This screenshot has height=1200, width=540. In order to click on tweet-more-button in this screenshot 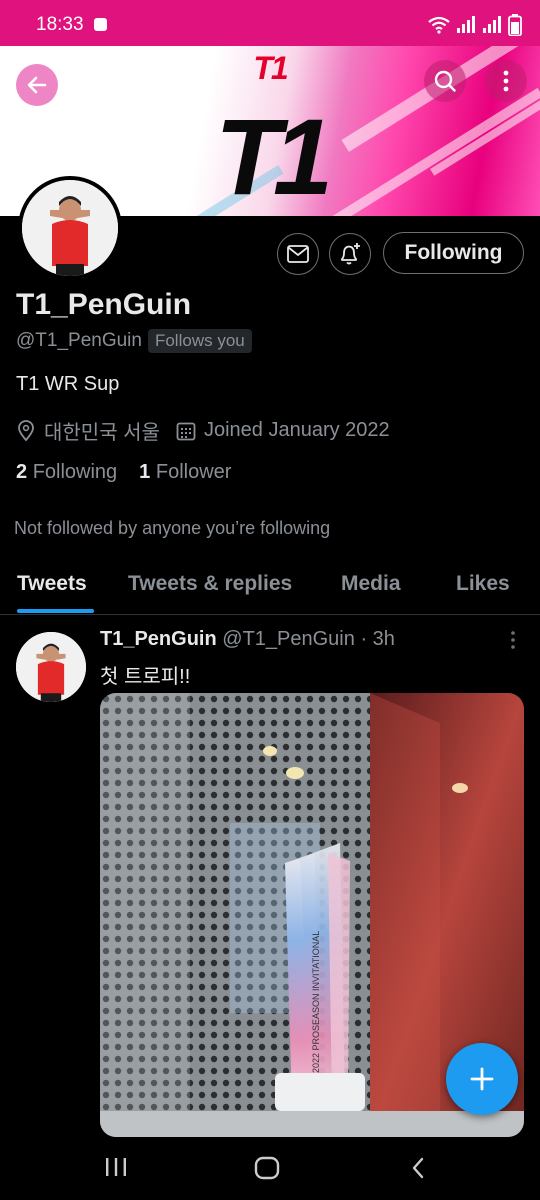, I will do `click(513, 642)`.